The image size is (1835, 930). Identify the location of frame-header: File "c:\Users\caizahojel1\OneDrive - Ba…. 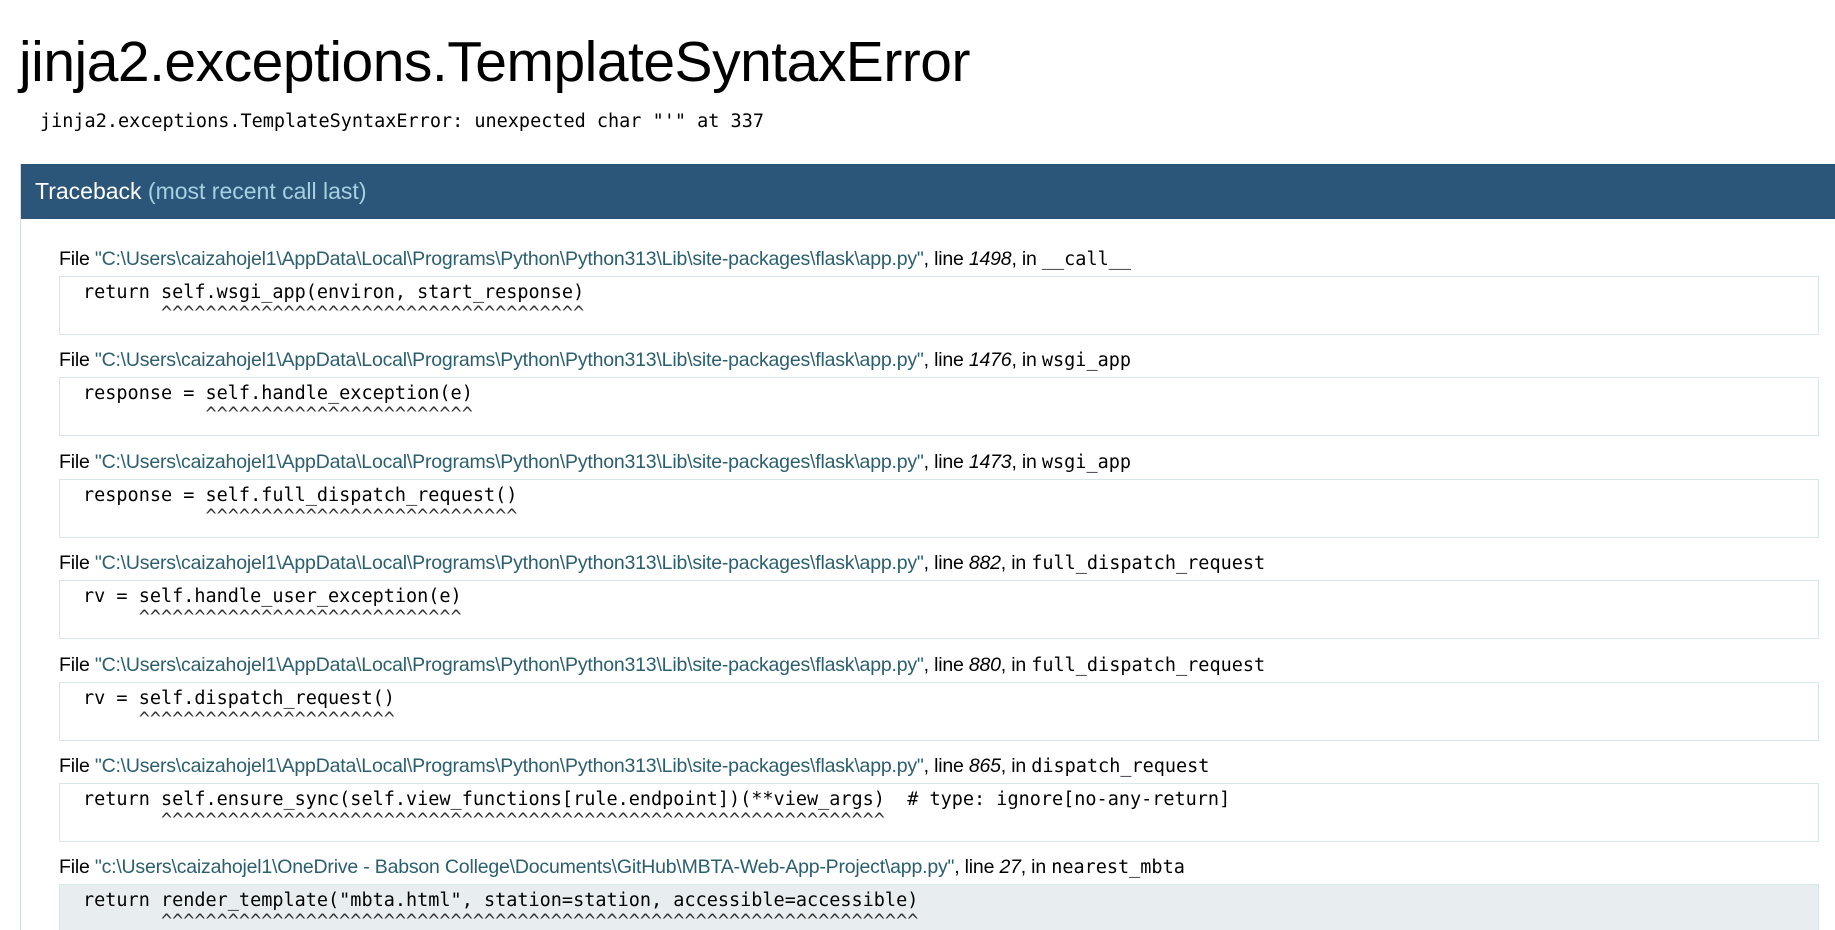
(939, 867).